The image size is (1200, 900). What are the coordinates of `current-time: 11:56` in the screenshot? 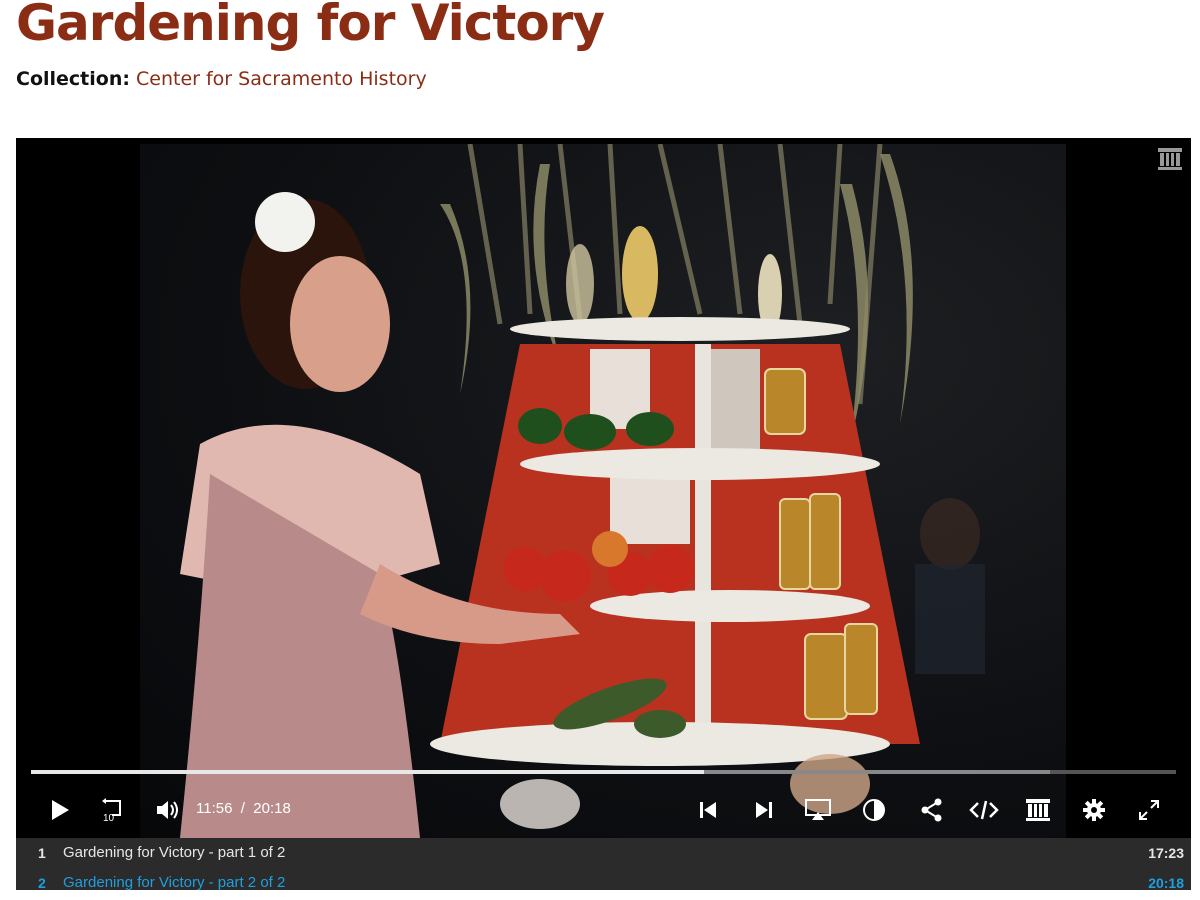 It's located at (214, 808).